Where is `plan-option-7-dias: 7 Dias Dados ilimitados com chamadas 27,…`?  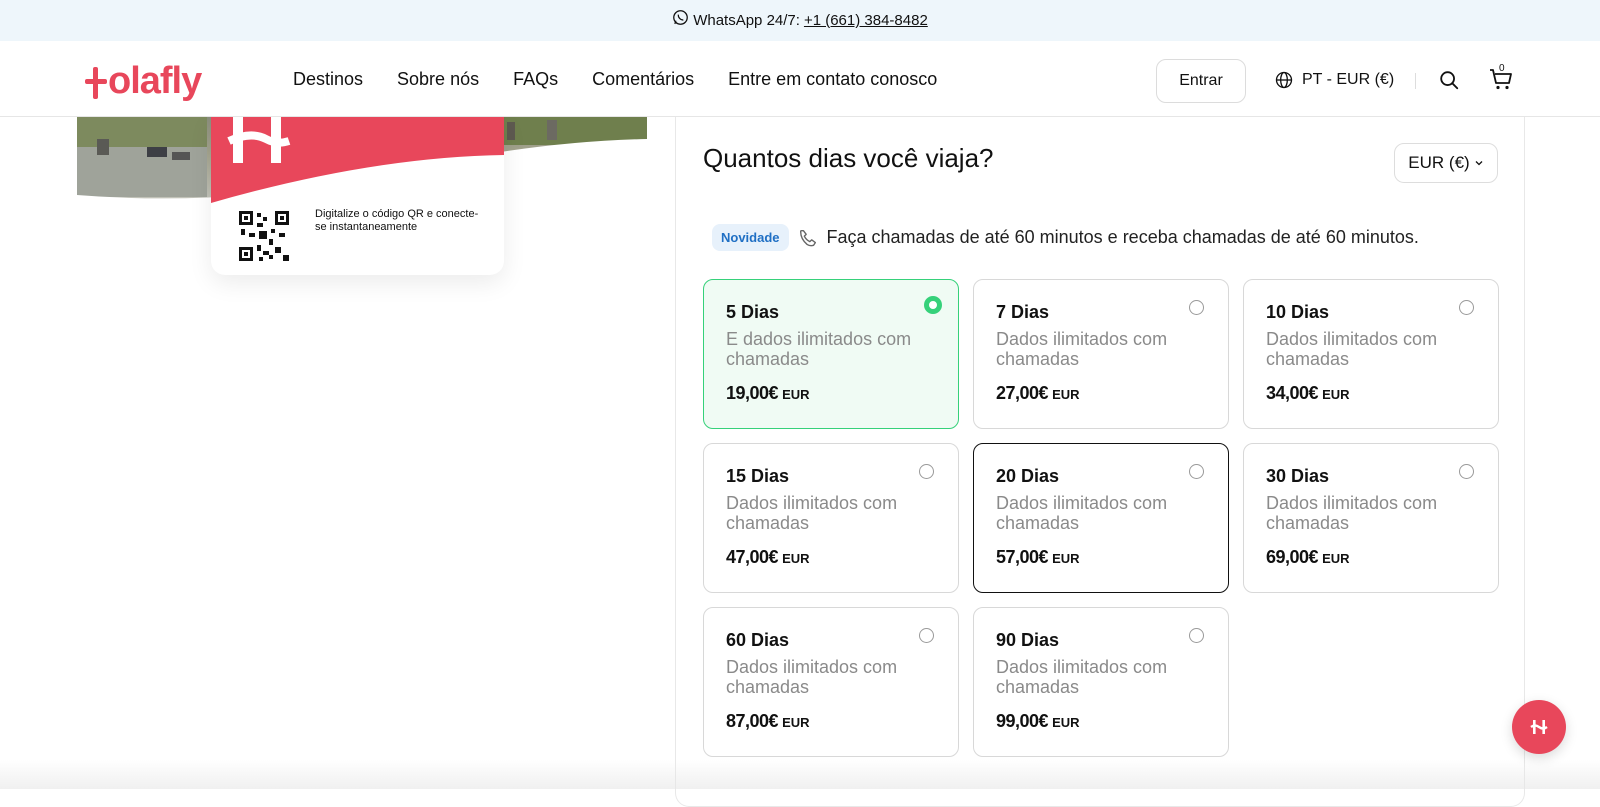 plan-option-7-dias: 7 Dias Dados ilimitados com chamadas 27,… is located at coordinates (1101, 354).